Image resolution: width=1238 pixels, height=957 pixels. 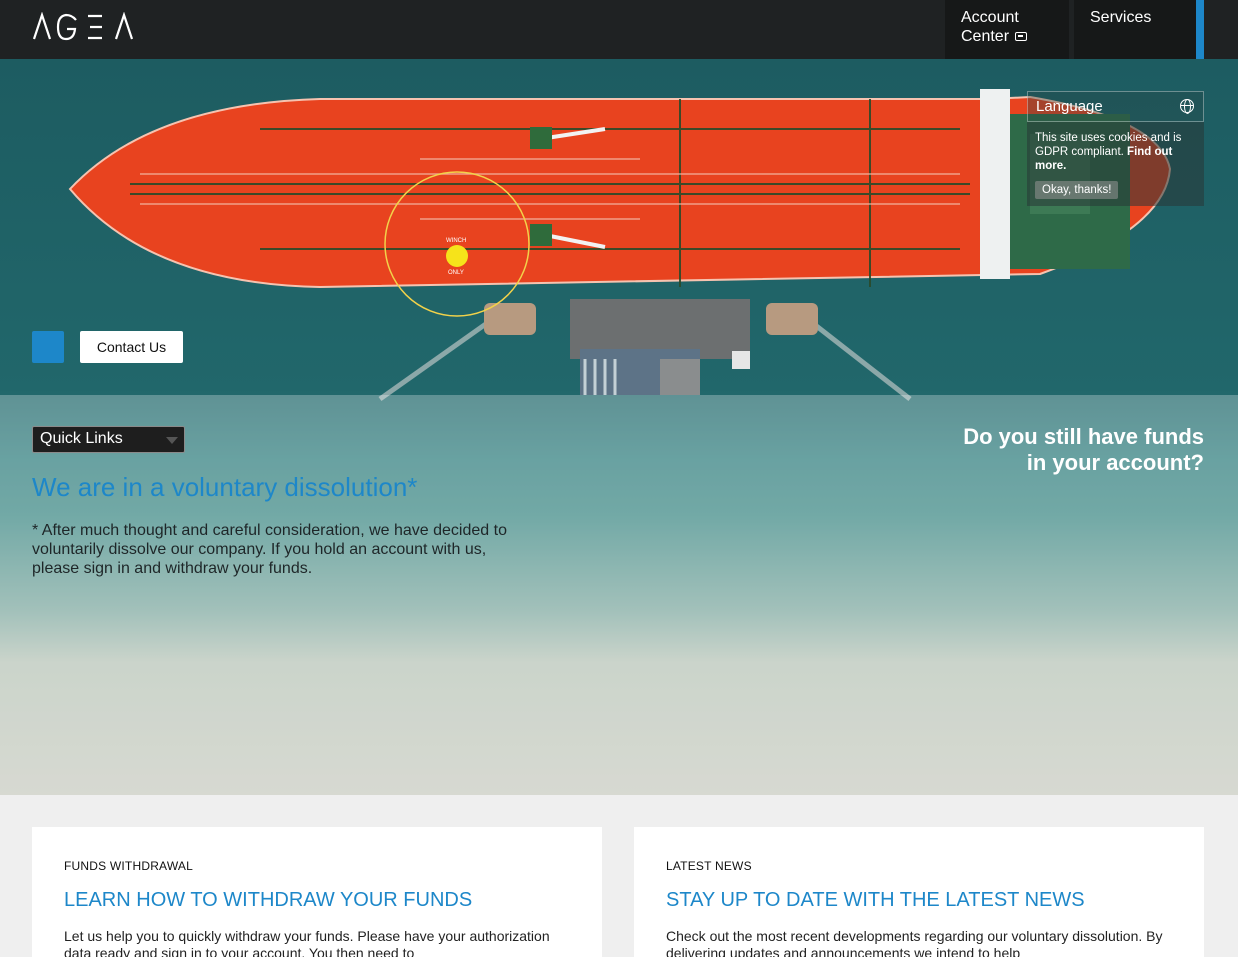 I want to click on quick-links-label: Quick Links, so click(x=81, y=438).